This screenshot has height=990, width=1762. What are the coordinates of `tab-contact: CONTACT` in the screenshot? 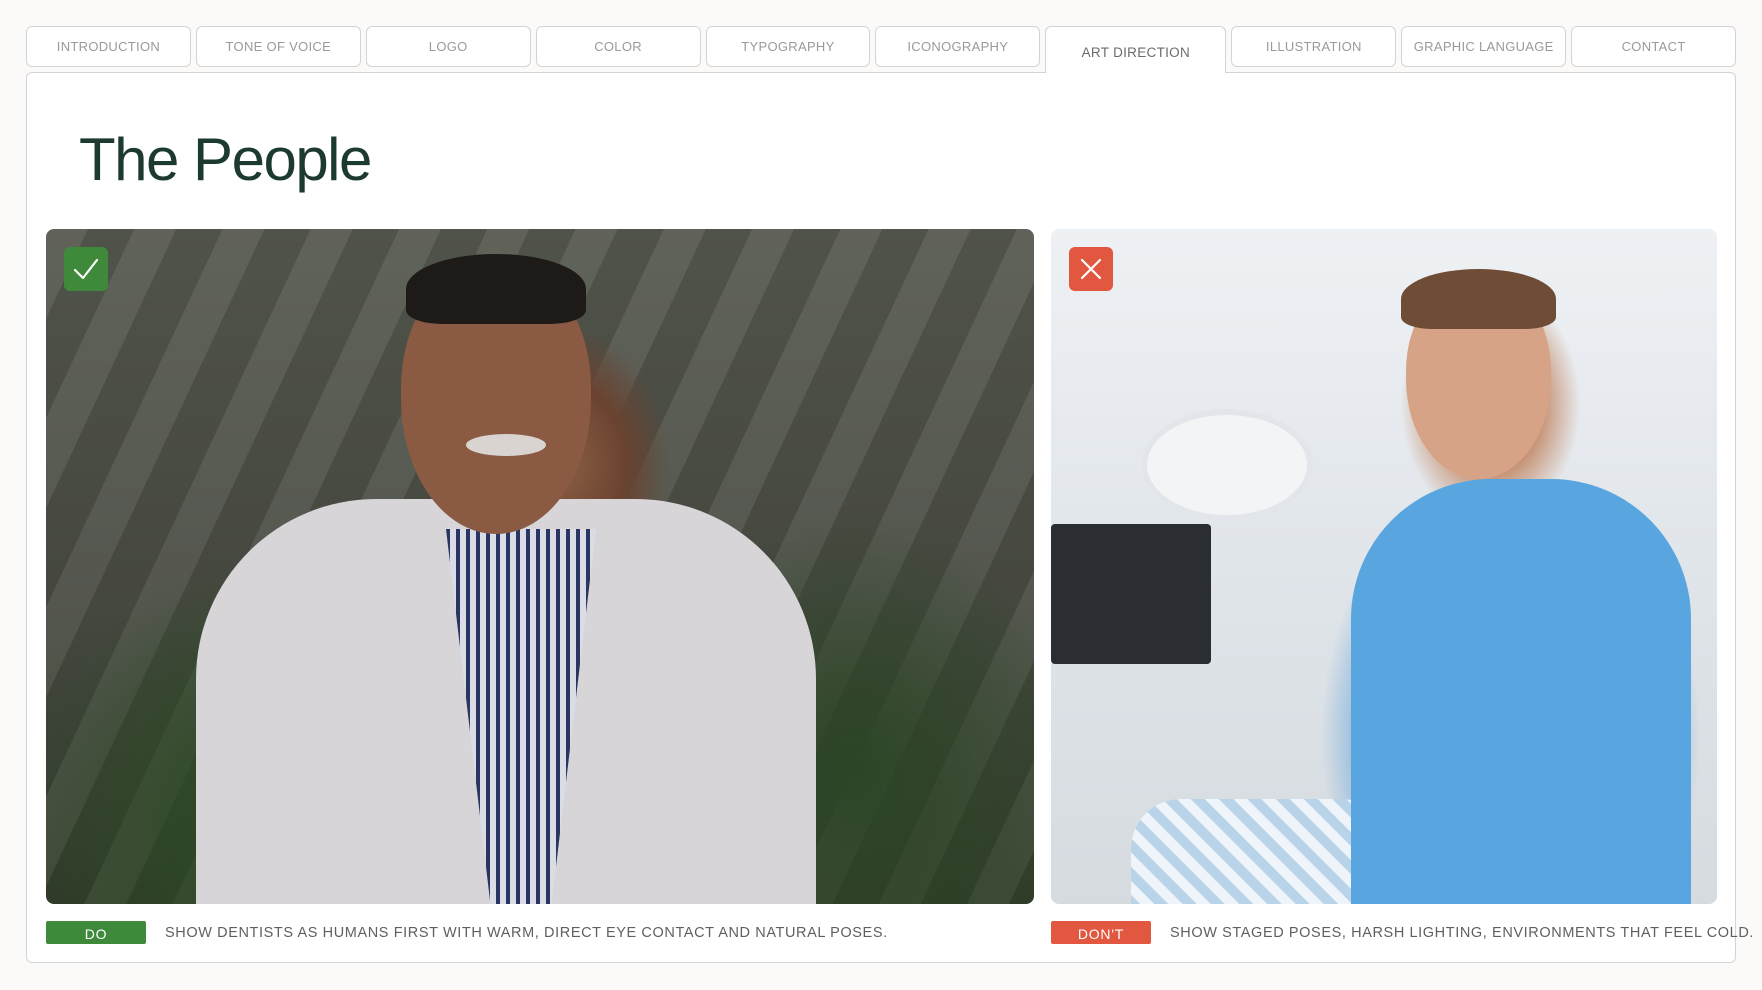 It's located at (1654, 46).